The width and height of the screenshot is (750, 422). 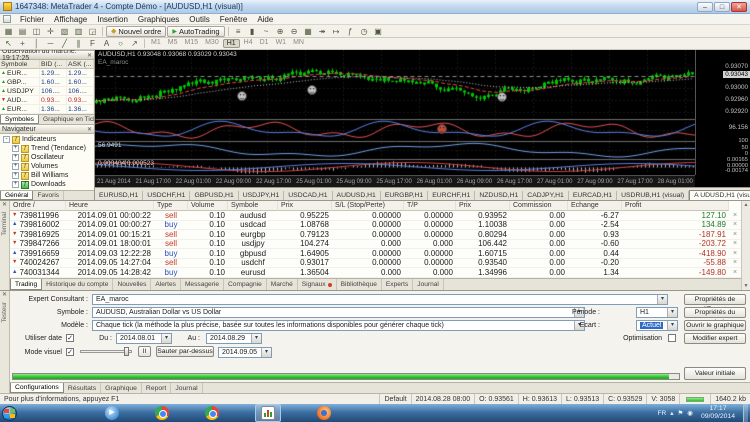 What do you see at coordinates (83, 388) in the screenshot?
I see `tester-tab: Résultats` at bounding box center [83, 388].